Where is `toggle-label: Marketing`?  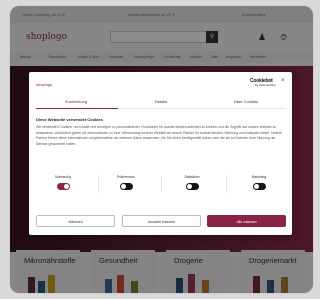
toggle-label: Marketing is located at coordinates (259, 177).